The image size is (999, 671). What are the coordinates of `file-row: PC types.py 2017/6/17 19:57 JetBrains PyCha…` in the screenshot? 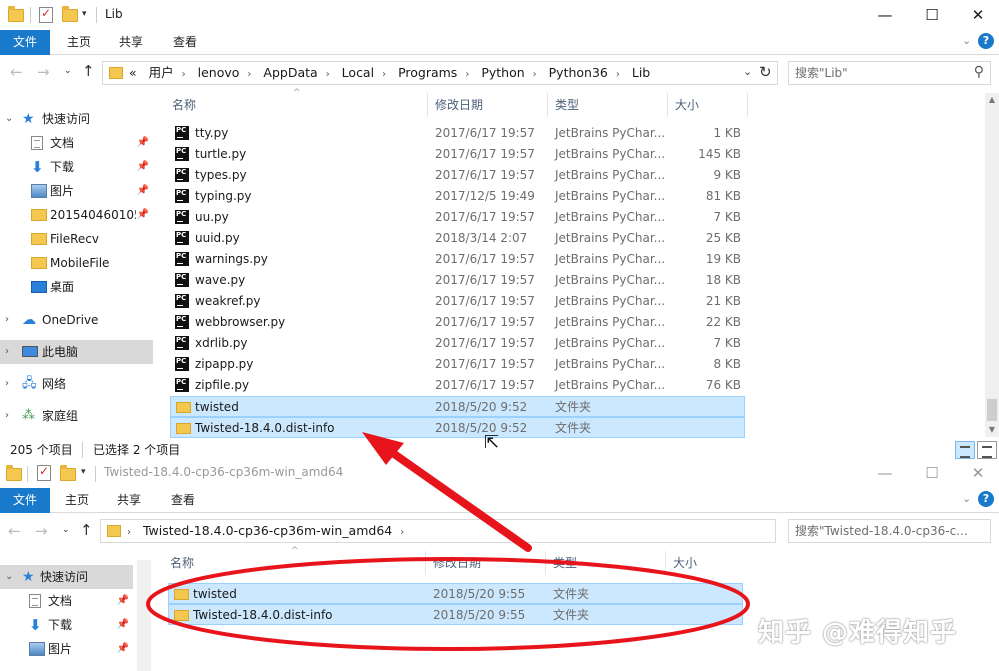 It's located at (457, 175).